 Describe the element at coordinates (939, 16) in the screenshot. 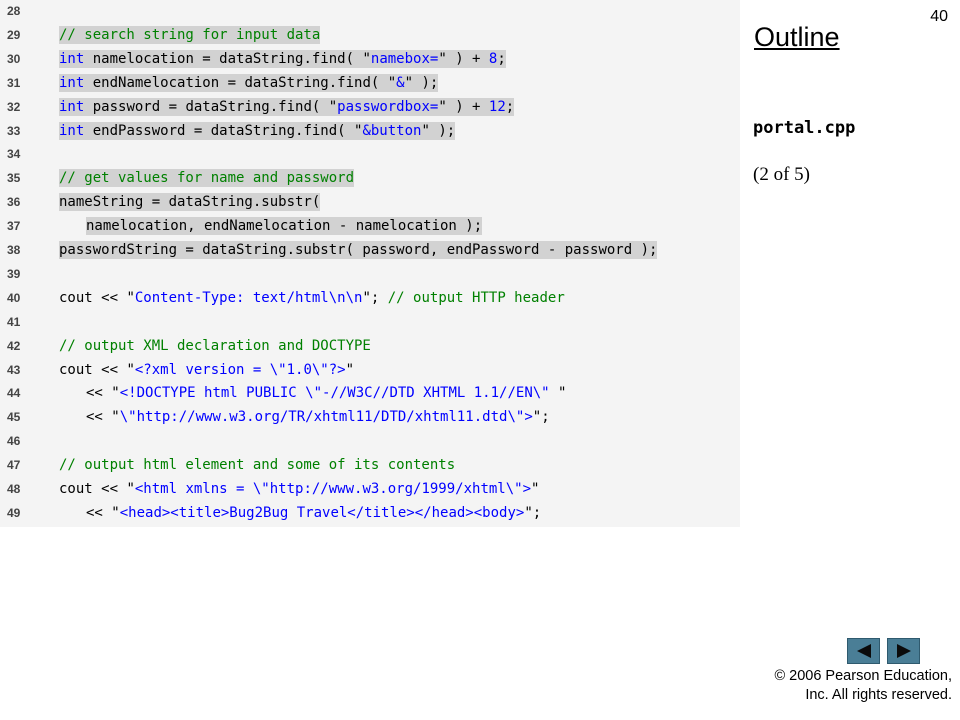

I see `page-number: 40` at that location.